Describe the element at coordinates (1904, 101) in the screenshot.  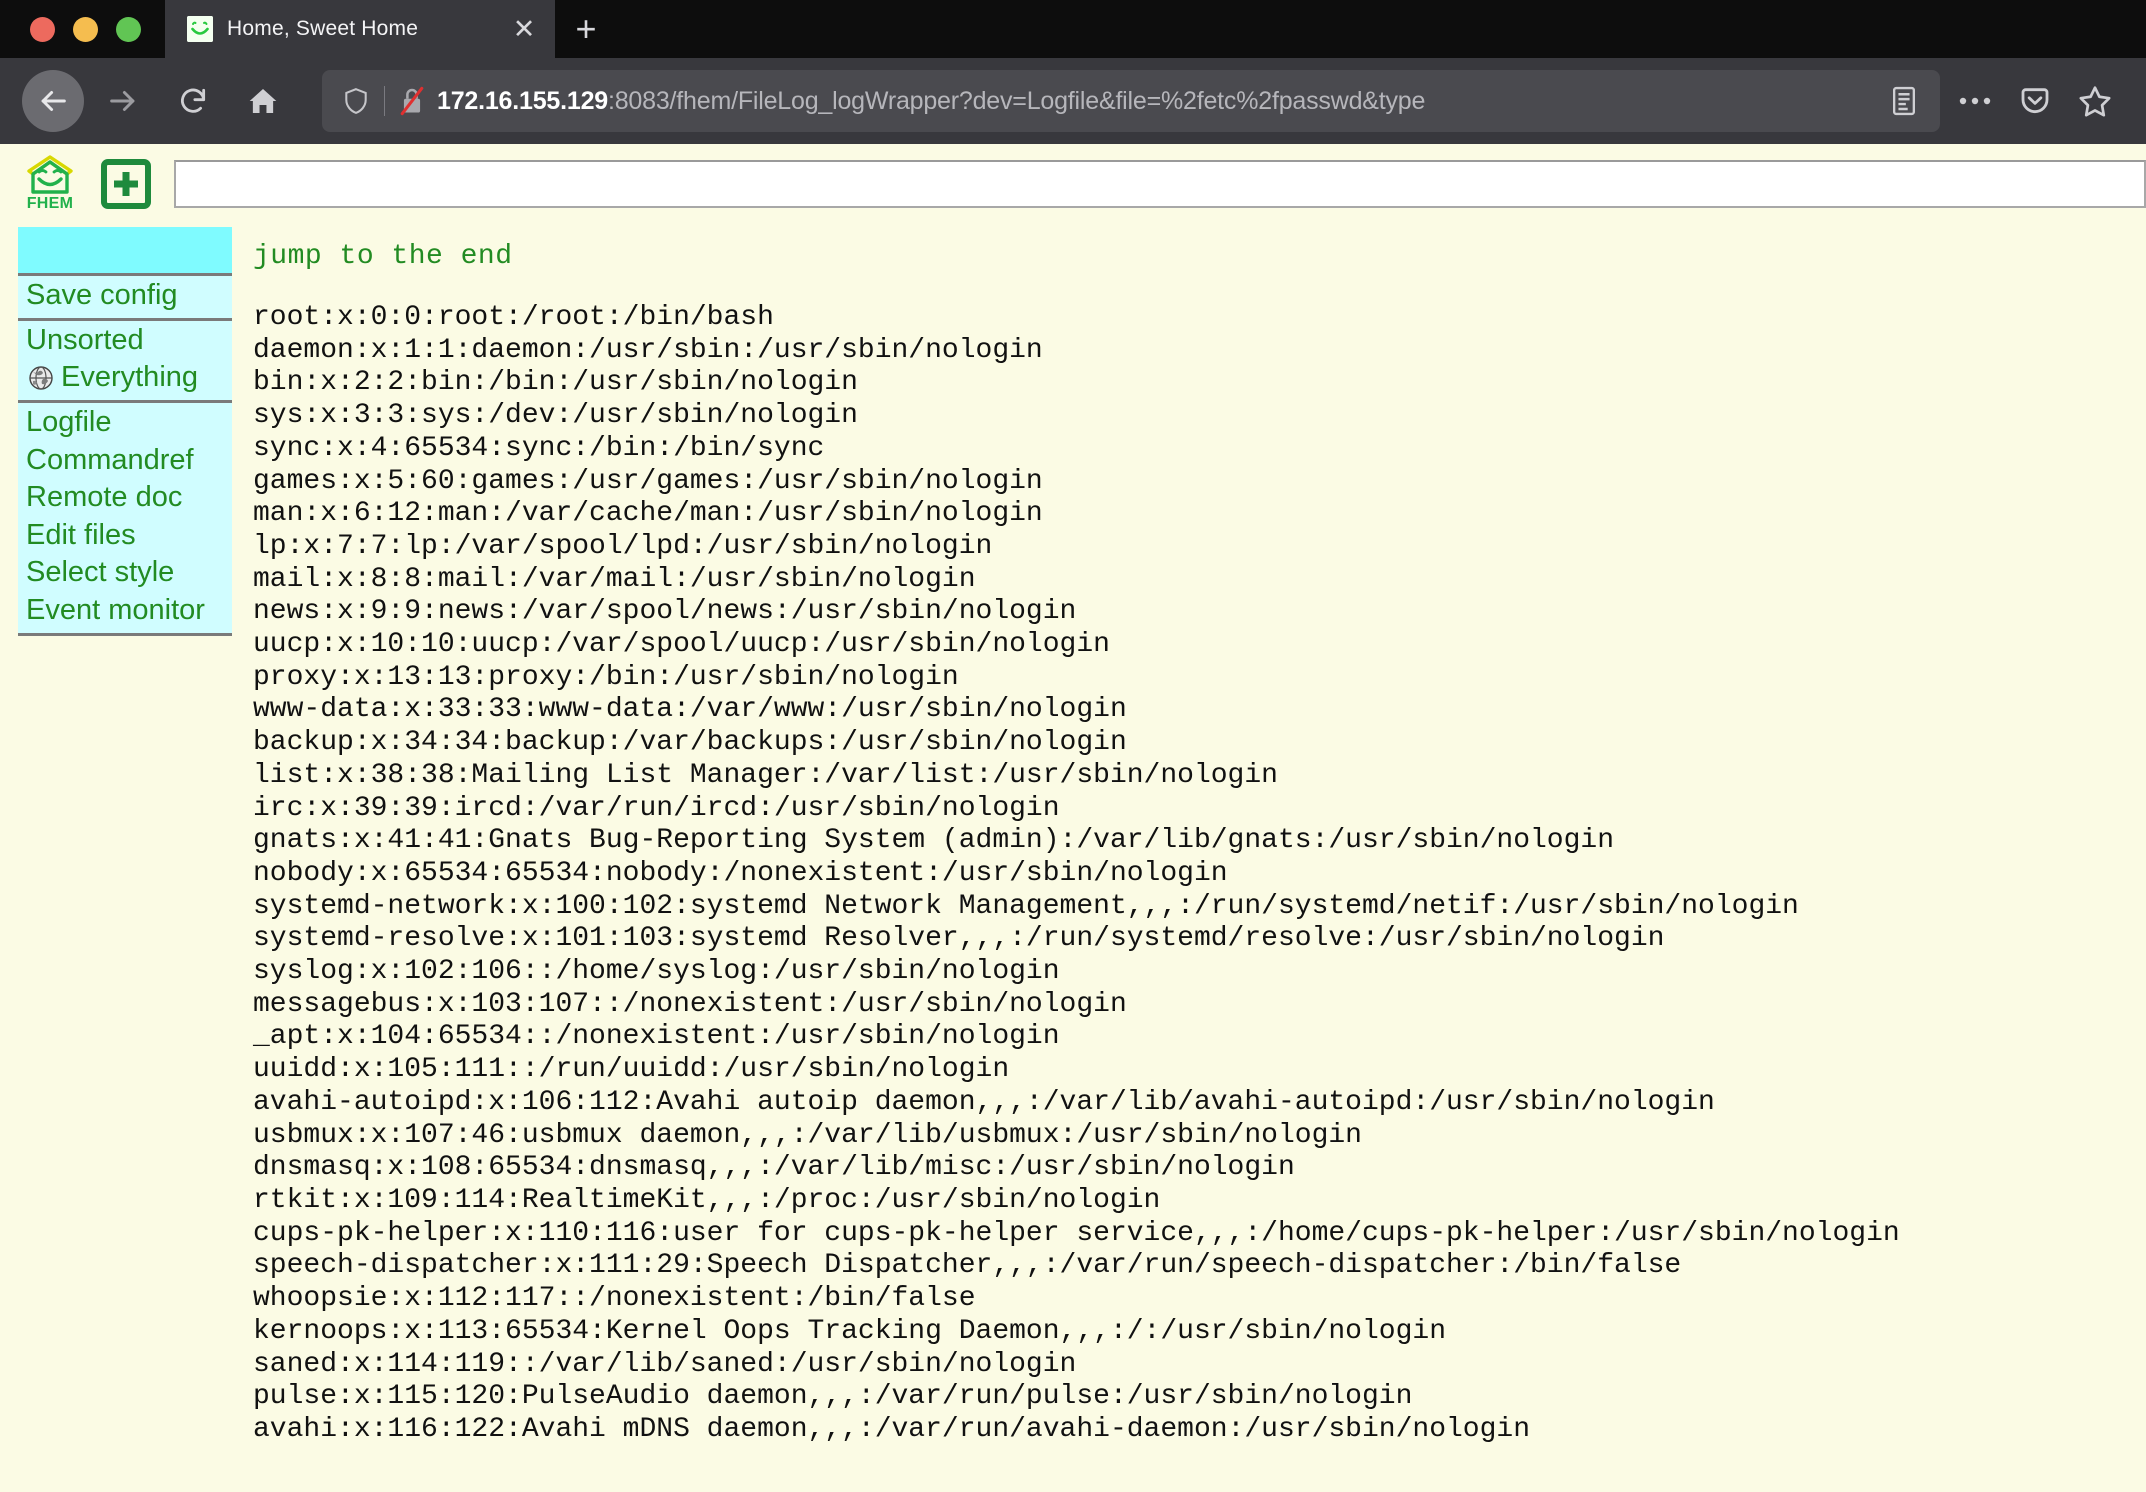
I see `reader-view-icon` at that location.